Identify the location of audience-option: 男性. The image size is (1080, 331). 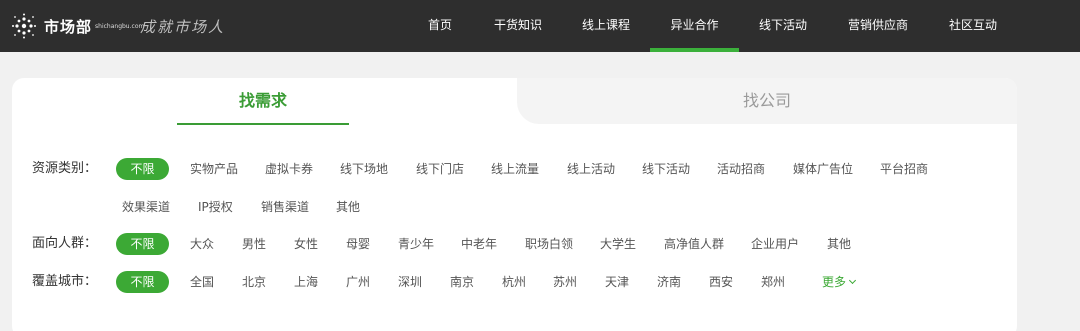
(254, 244).